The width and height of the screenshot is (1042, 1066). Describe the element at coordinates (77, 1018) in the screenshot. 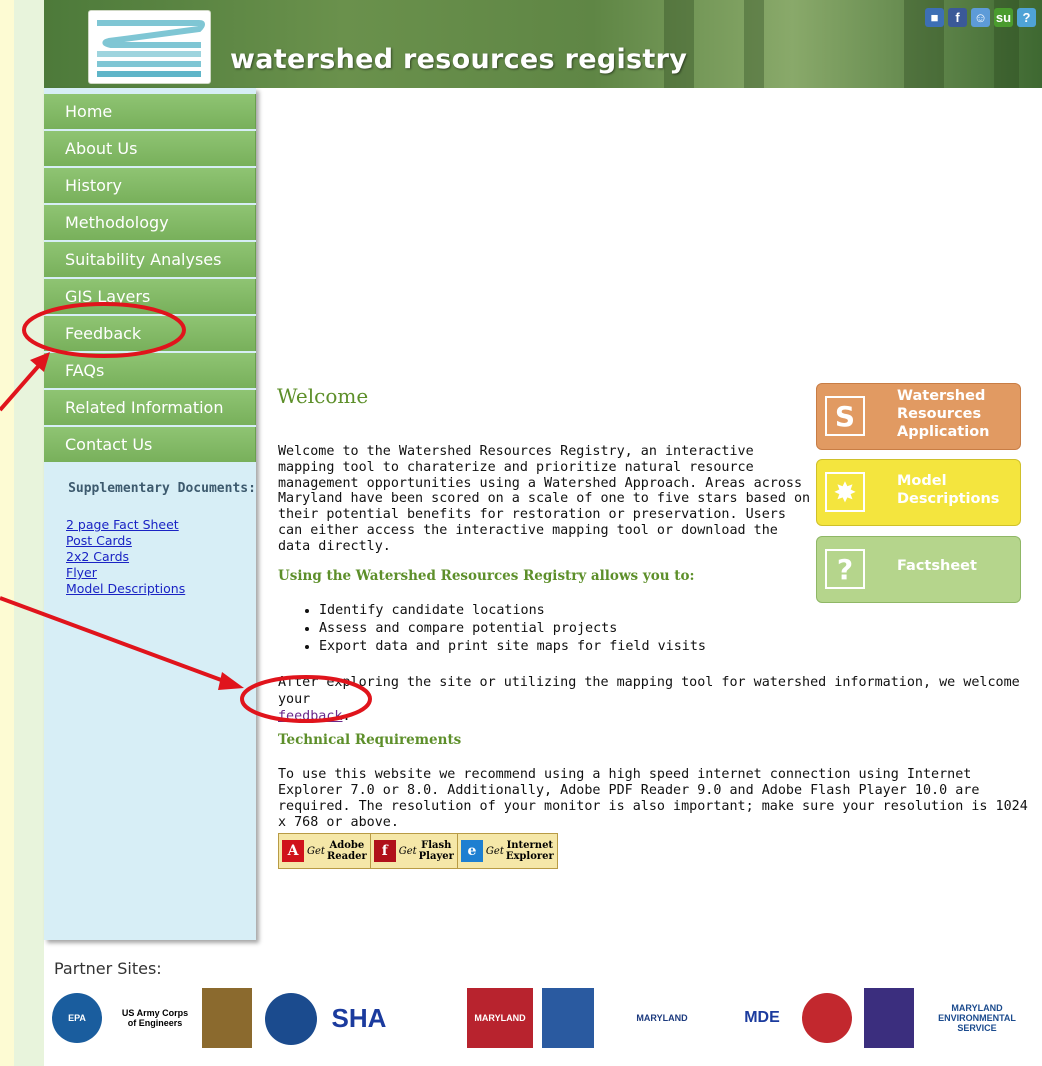

I see `epa-logo: EPA` at that location.